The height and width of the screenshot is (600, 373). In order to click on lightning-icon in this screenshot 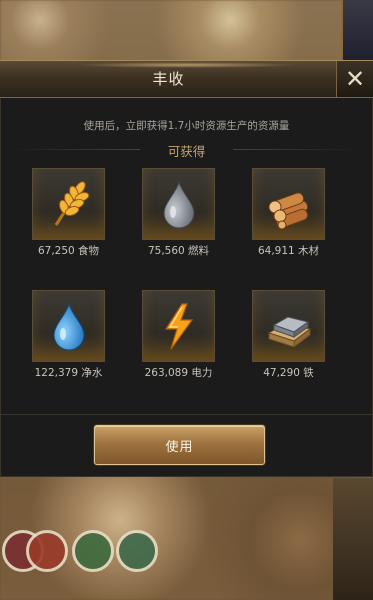, I will do `click(179, 326)`.